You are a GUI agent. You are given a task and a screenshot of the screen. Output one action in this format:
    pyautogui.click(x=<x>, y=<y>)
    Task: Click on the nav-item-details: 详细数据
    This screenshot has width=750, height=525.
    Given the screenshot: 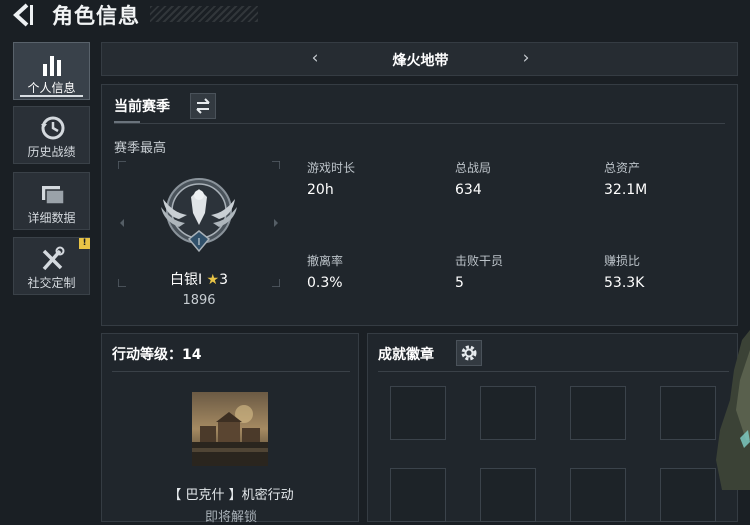 What is the action you would take?
    pyautogui.click(x=51, y=201)
    